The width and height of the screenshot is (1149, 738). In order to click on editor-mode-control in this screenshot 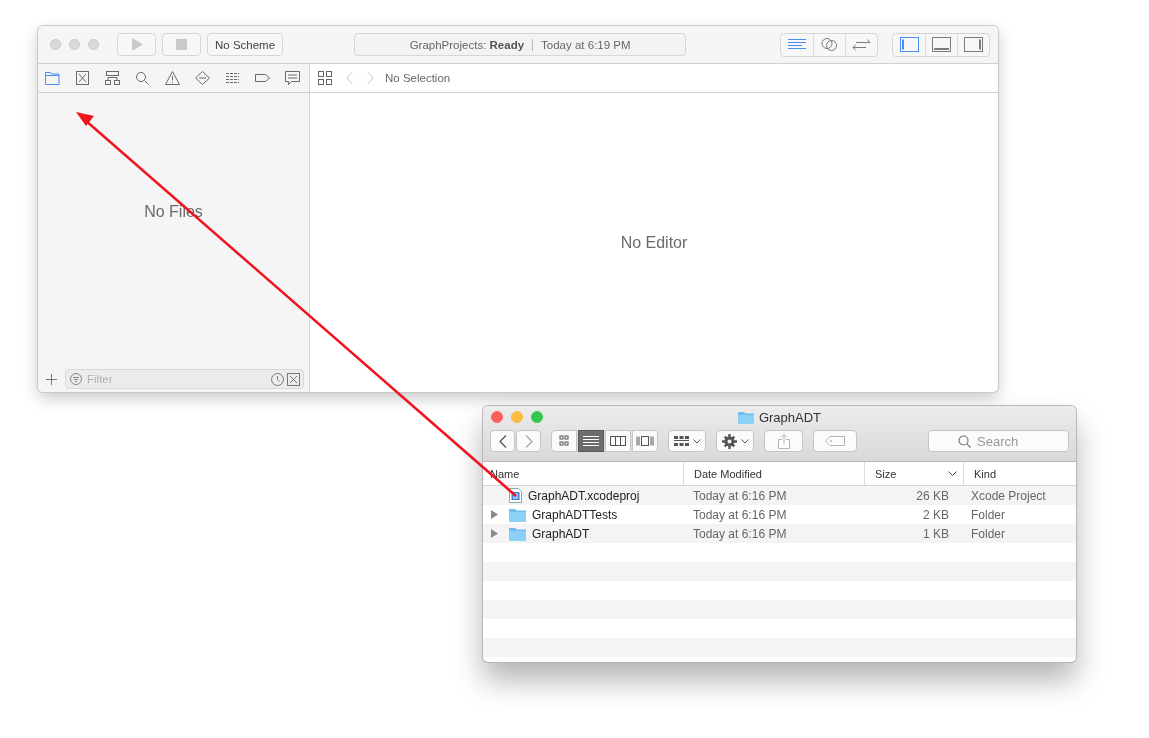, I will do `click(829, 44)`.